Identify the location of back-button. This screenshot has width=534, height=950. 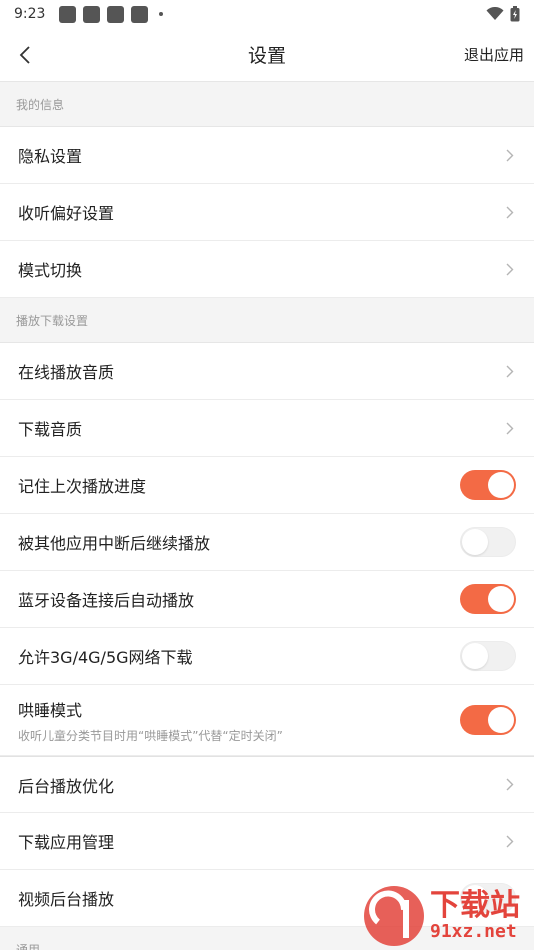
(25, 55).